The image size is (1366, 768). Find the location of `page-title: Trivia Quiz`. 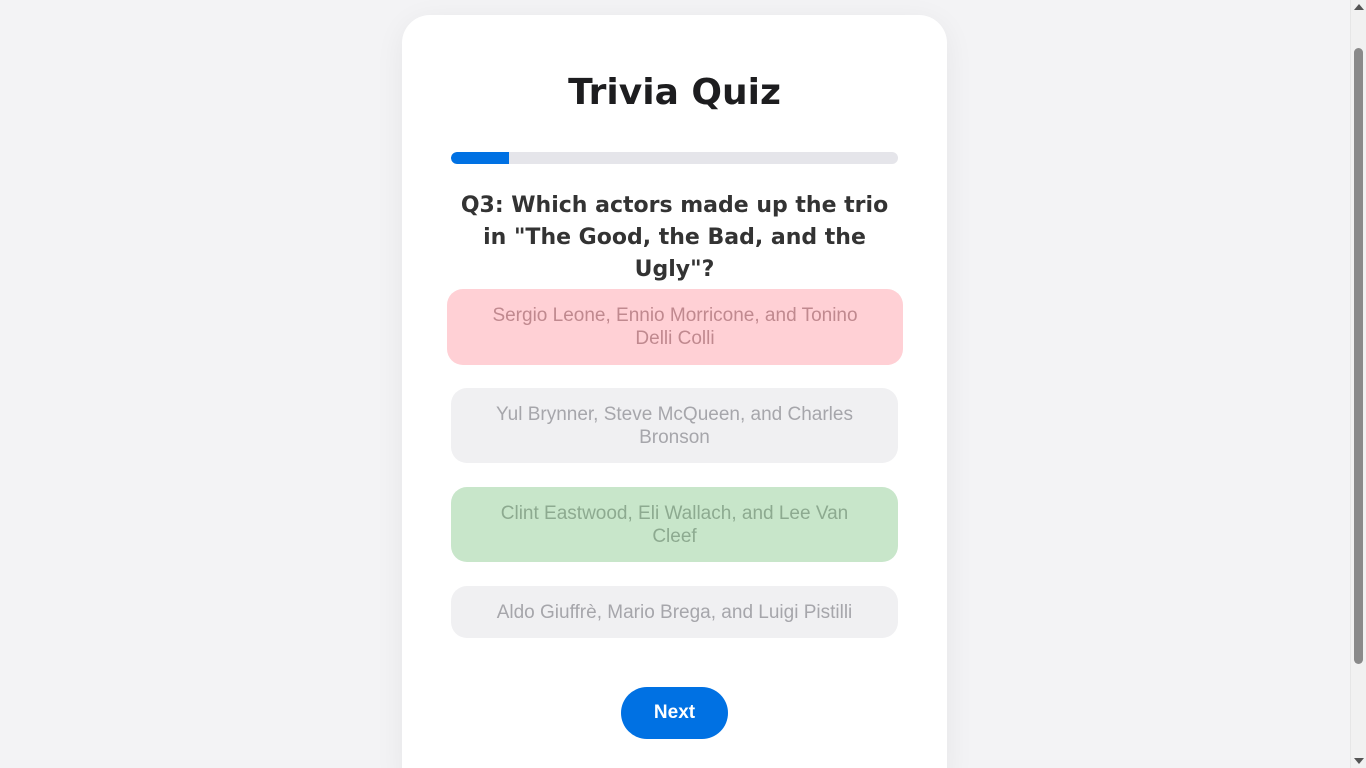

page-title: Trivia Quiz is located at coordinates (674, 92).